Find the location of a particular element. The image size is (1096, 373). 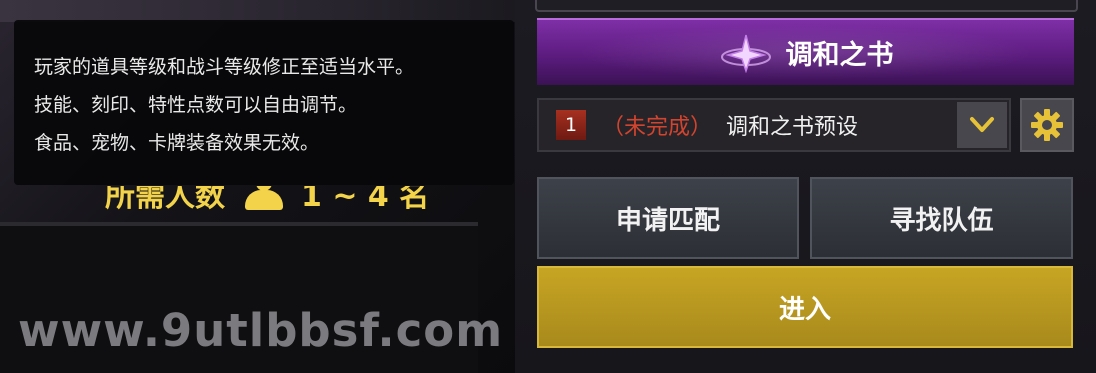

top-strip is located at coordinates (257, 11).